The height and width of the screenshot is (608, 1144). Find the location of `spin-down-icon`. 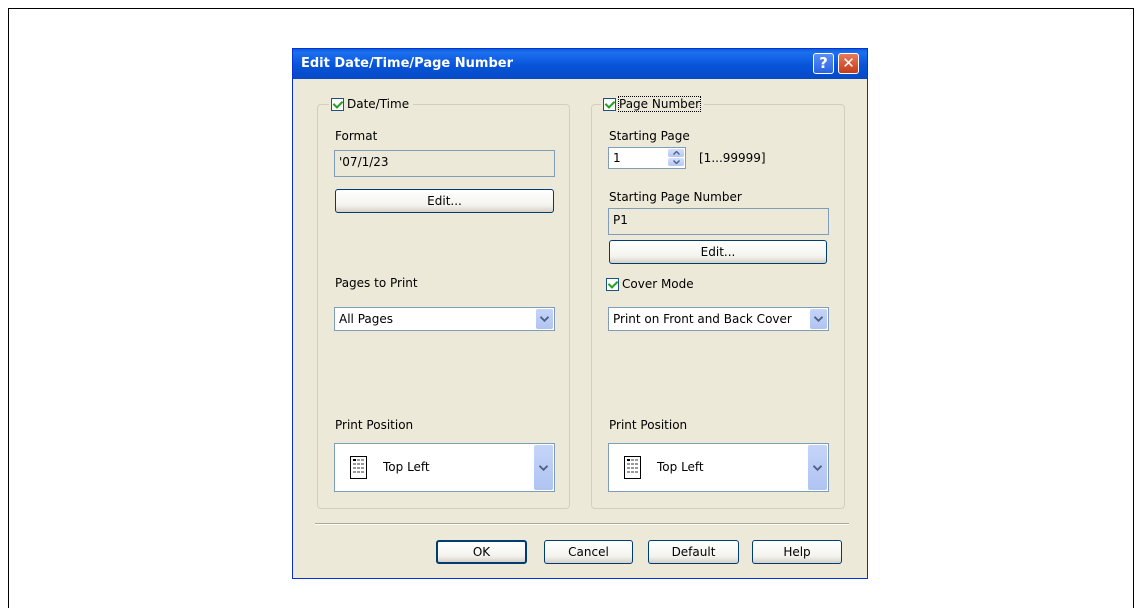

spin-down-icon is located at coordinates (676, 162).